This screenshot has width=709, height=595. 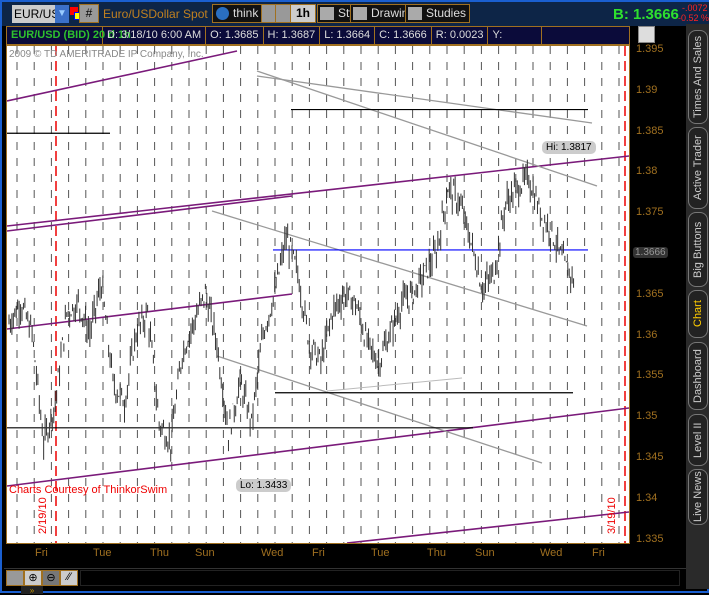 I want to click on bottom-bar: ⊕ ⊖ ⁄⁄ », so click(x=345, y=581).